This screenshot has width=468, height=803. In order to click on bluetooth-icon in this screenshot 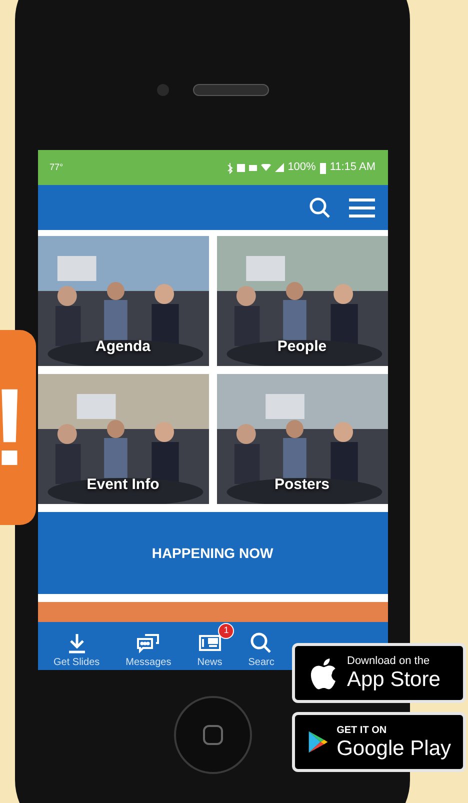, I will do `click(229, 168)`.